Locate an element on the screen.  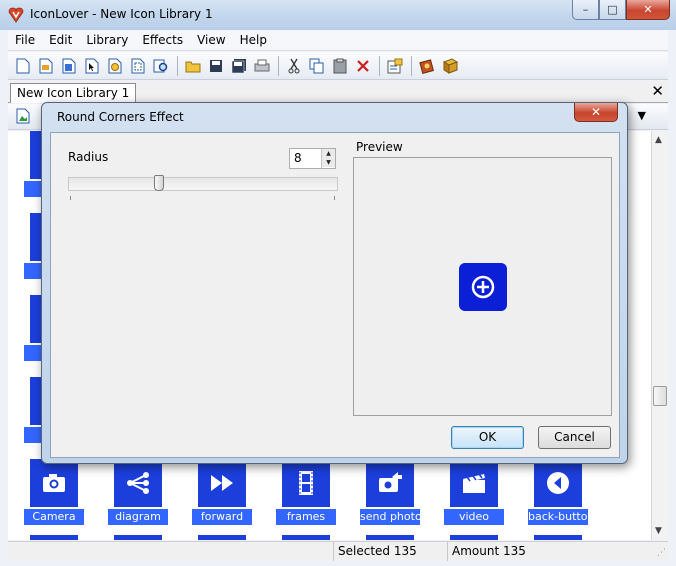
cursor-file-icon is located at coordinates (92, 65).